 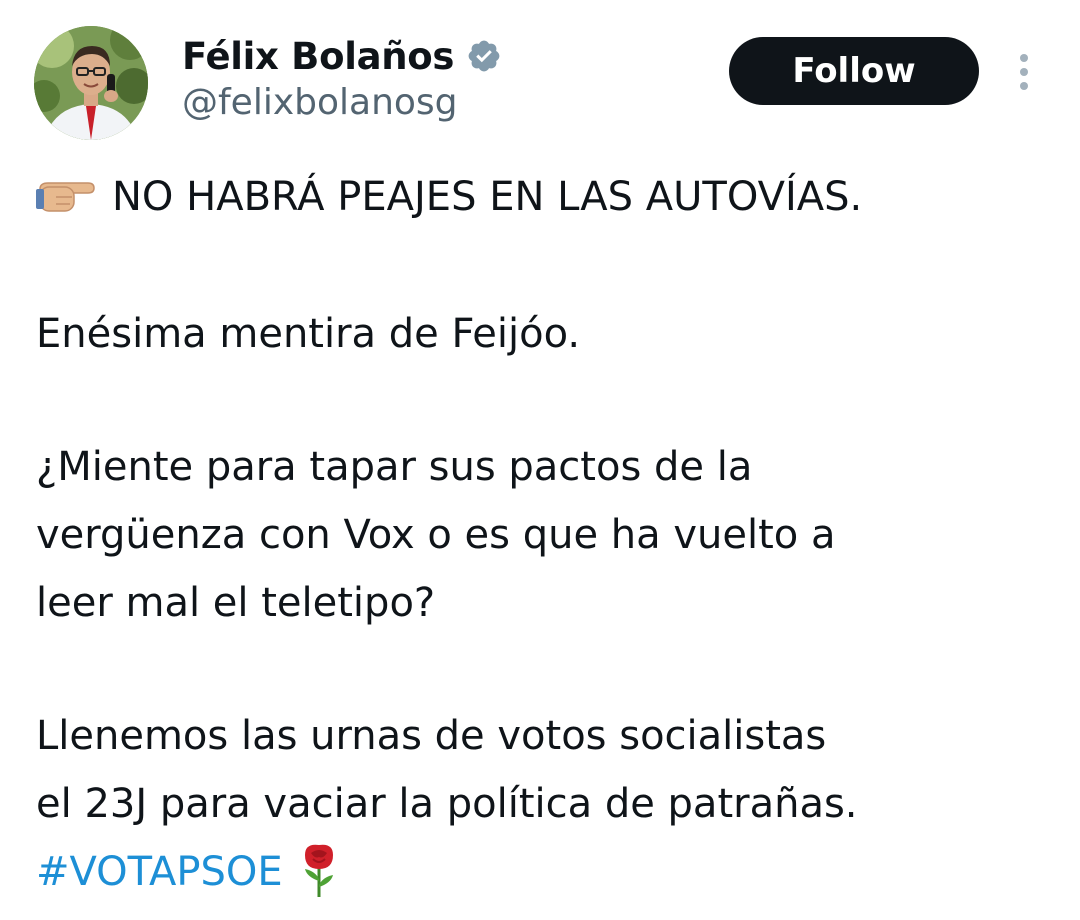 I want to click on rose-icon, so click(x=319, y=871).